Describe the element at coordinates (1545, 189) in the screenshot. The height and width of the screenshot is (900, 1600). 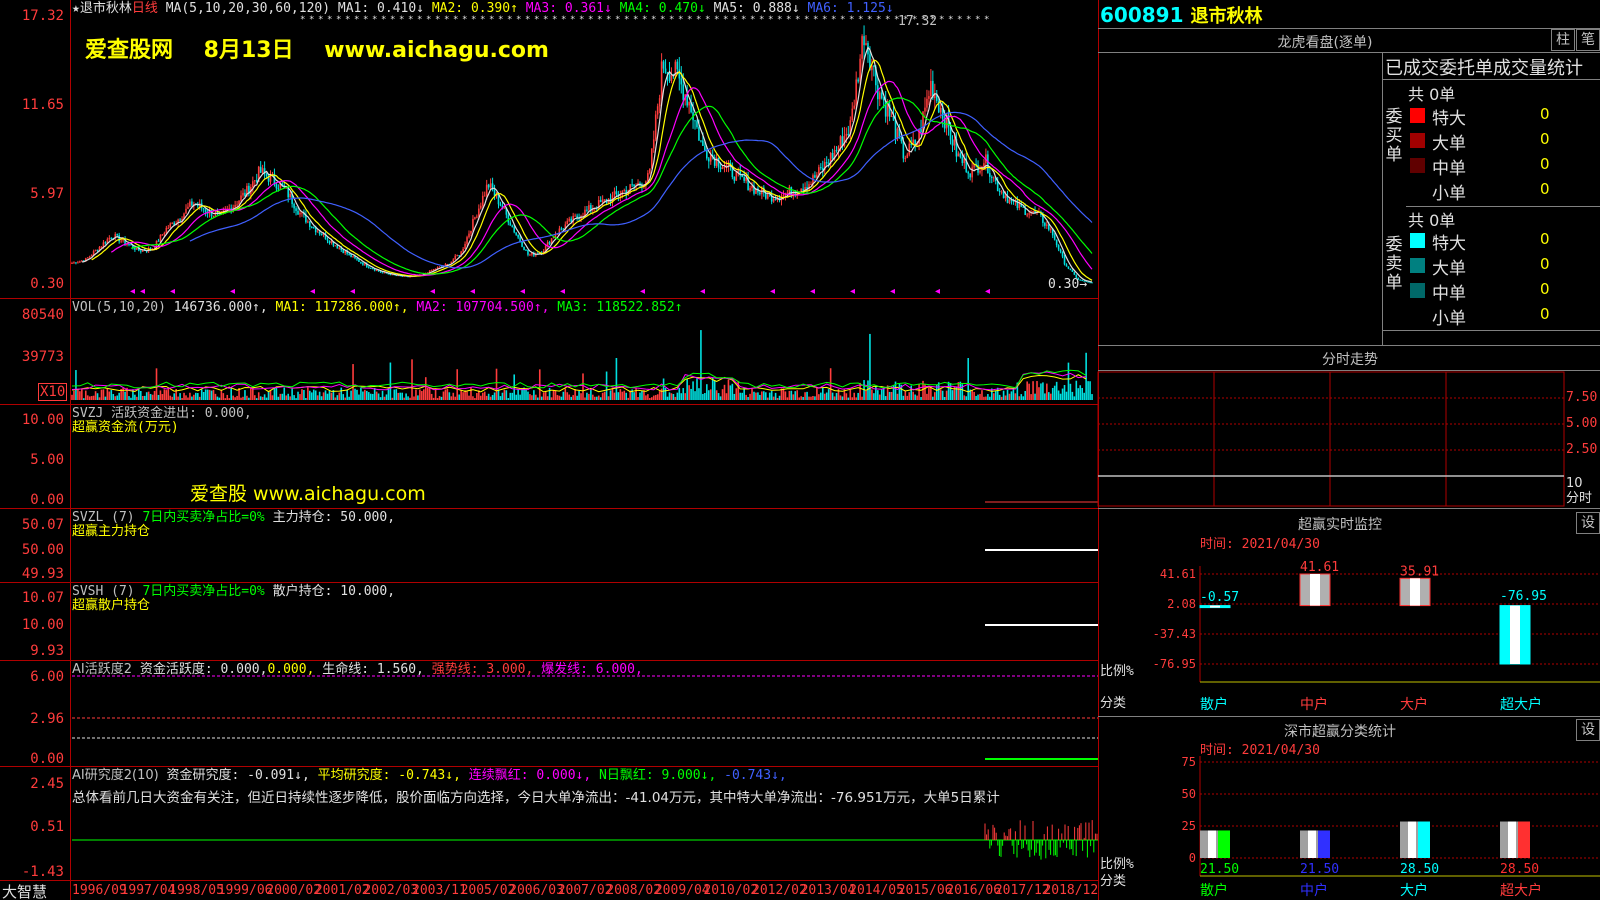
I see `order-count-value: 0` at that location.